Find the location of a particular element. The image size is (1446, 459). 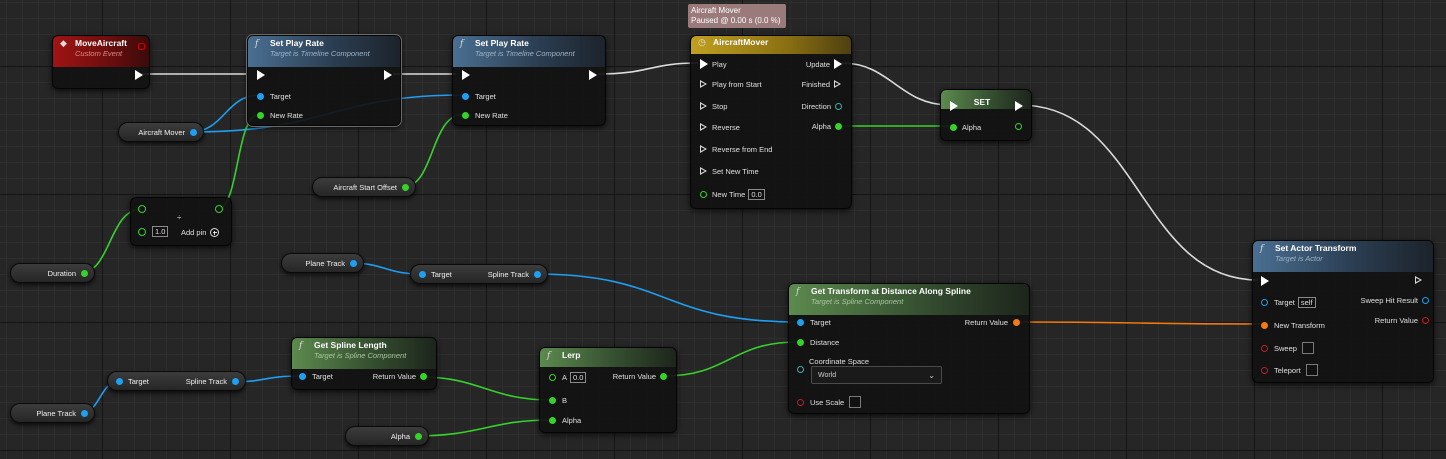

new-time-value: 0.0 is located at coordinates (756, 194).